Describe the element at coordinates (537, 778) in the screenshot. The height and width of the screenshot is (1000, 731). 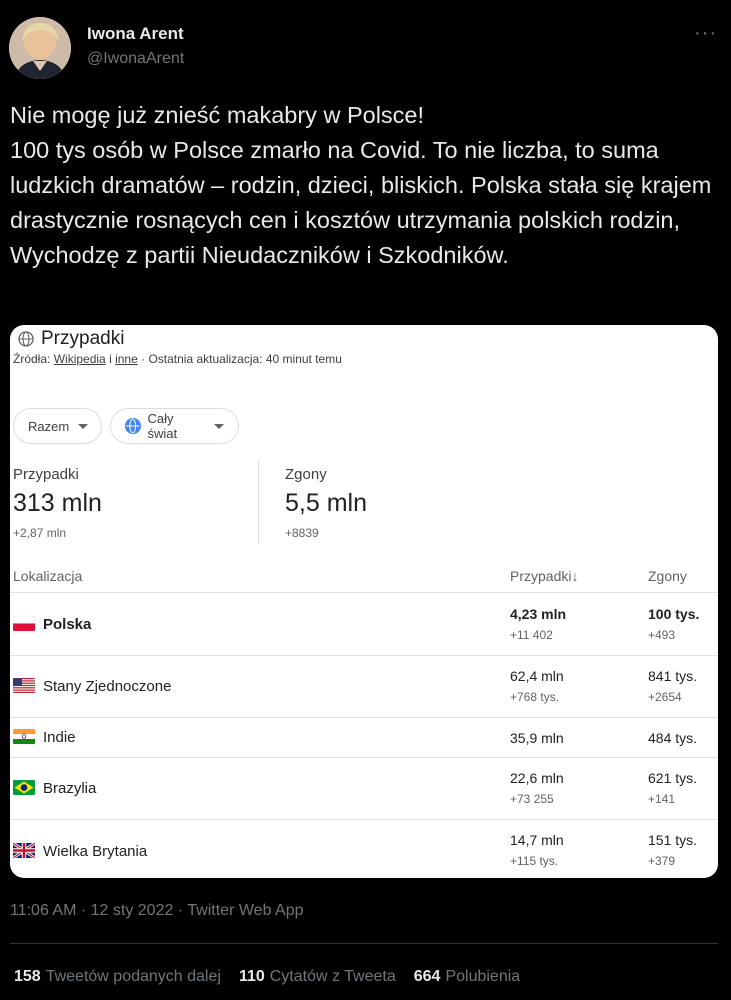
I see `cases-value: 22,6 mln` at that location.